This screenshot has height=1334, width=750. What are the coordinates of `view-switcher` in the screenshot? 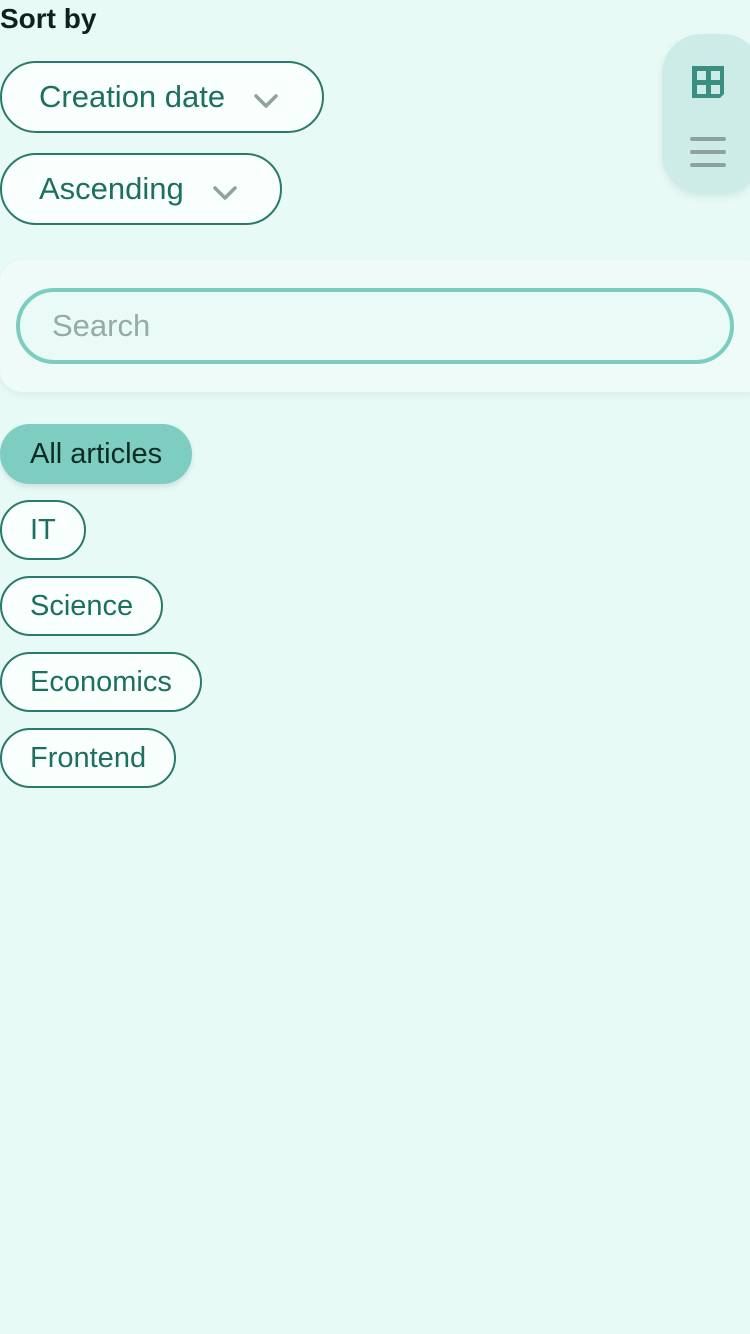 It's located at (706, 114).